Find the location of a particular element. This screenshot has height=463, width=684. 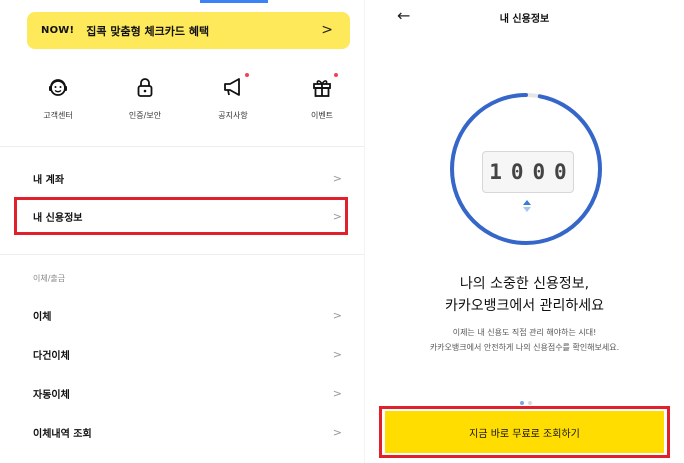

quick-menu: 고객센터 인증/보안 공지사항 이벤트 is located at coordinates (182, 100).